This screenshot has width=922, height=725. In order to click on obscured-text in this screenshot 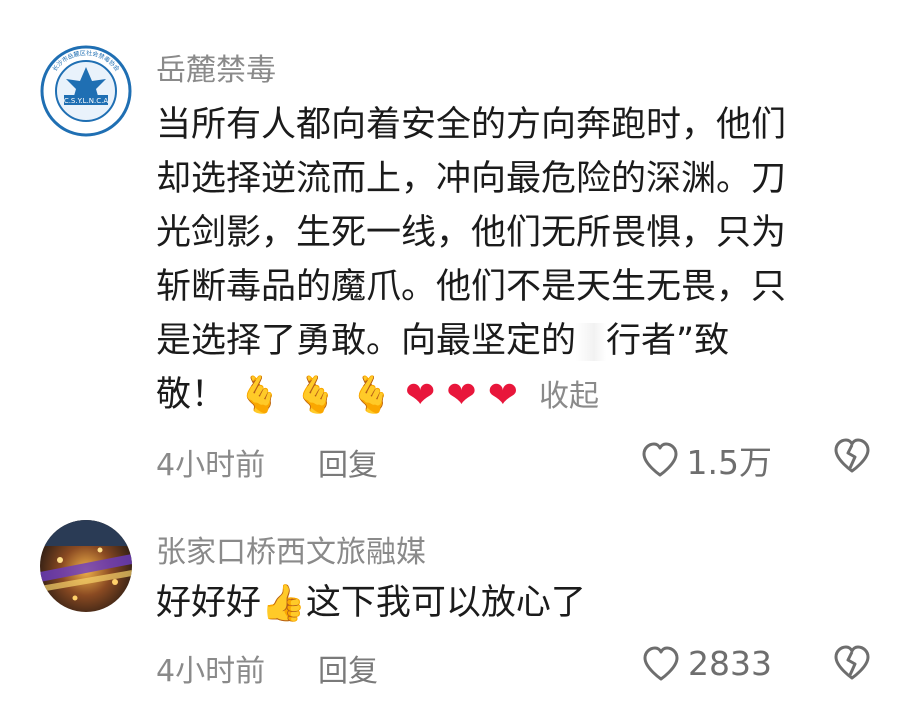, I will do `click(591, 342)`.